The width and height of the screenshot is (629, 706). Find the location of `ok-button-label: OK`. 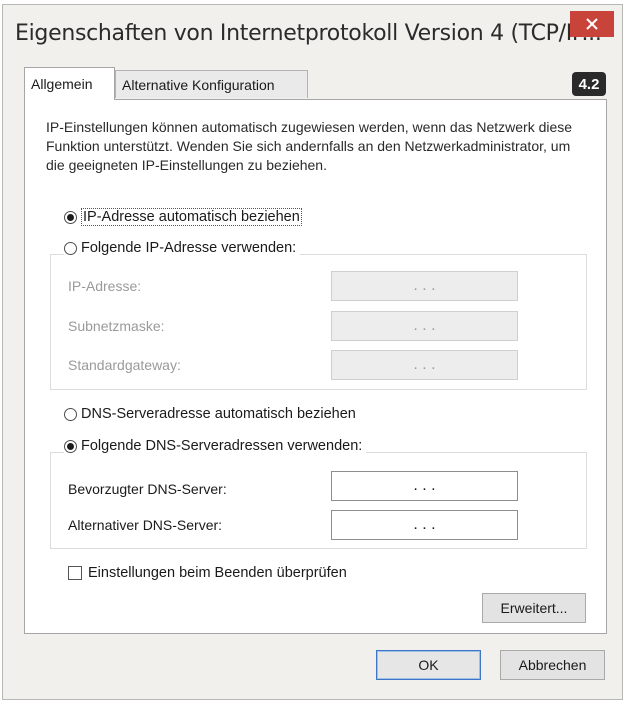

ok-button-label: OK is located at coordinates (428, 665).